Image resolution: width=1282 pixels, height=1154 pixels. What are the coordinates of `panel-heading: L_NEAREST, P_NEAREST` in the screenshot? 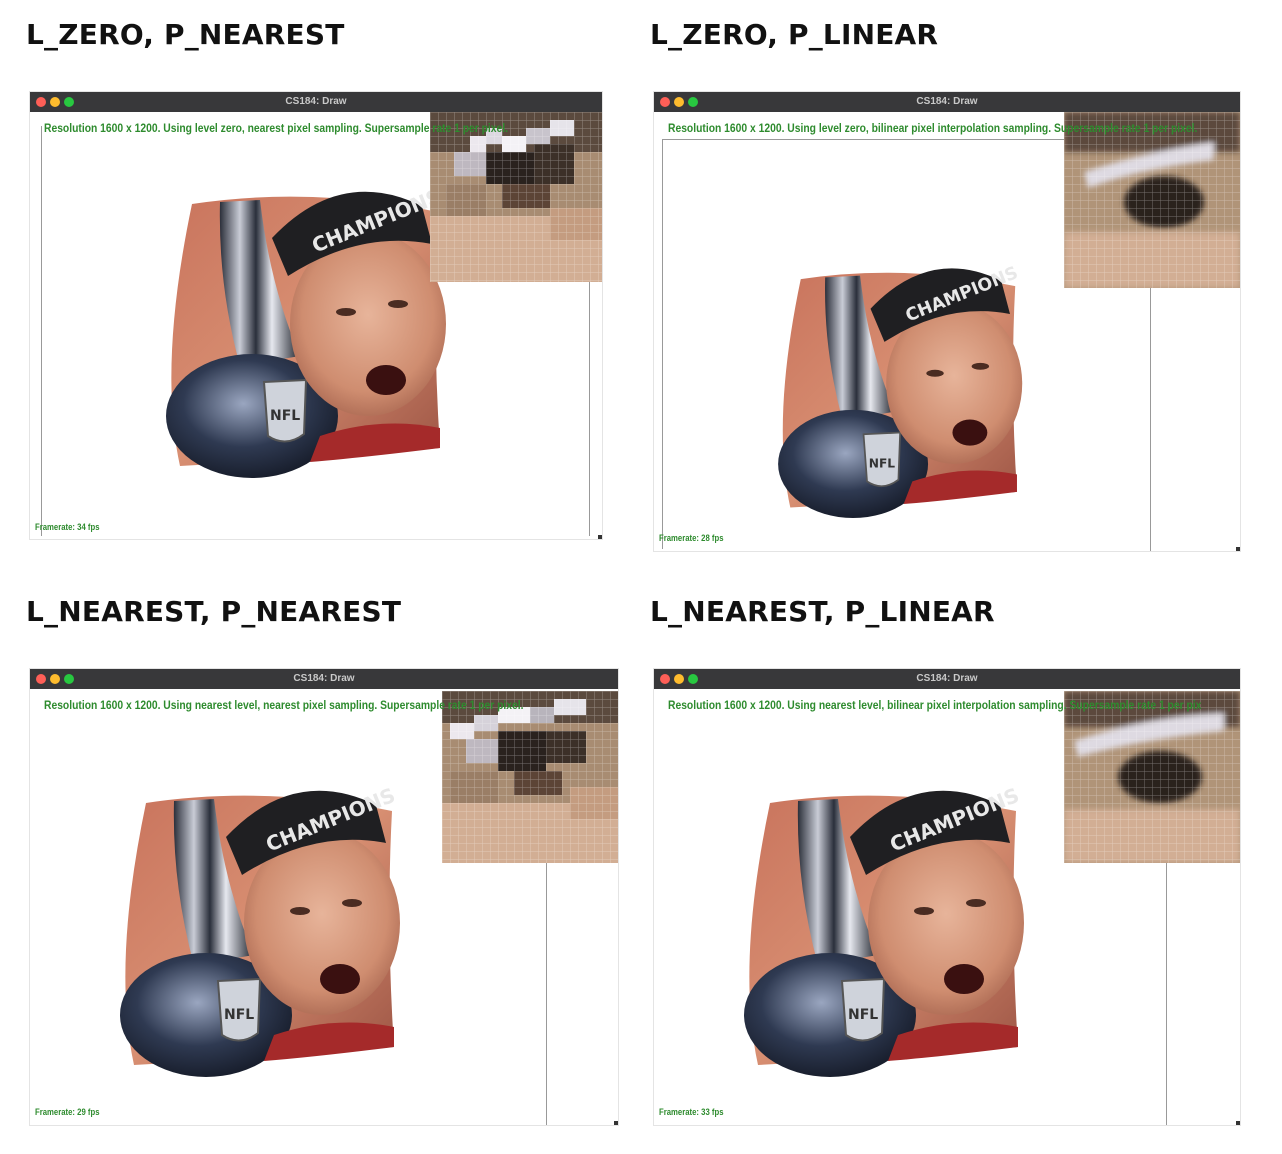 It's located at (214, 611).